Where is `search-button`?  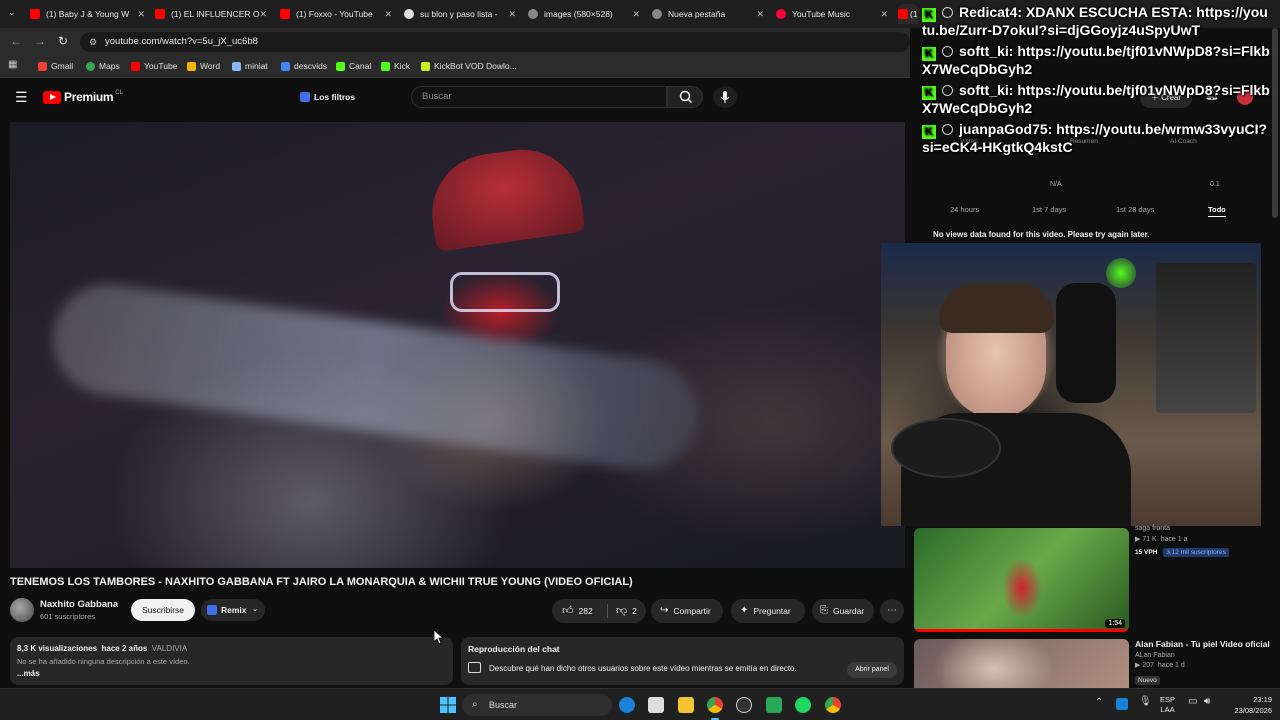 search-button is located at coordinates (685, 97).